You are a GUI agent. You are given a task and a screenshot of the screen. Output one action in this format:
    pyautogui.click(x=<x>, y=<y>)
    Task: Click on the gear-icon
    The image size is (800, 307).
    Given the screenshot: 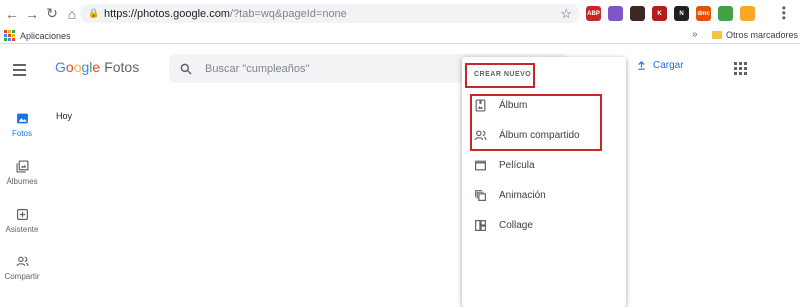 What is the action you would take?
    pyautogui.click(x=747, y=13)
    